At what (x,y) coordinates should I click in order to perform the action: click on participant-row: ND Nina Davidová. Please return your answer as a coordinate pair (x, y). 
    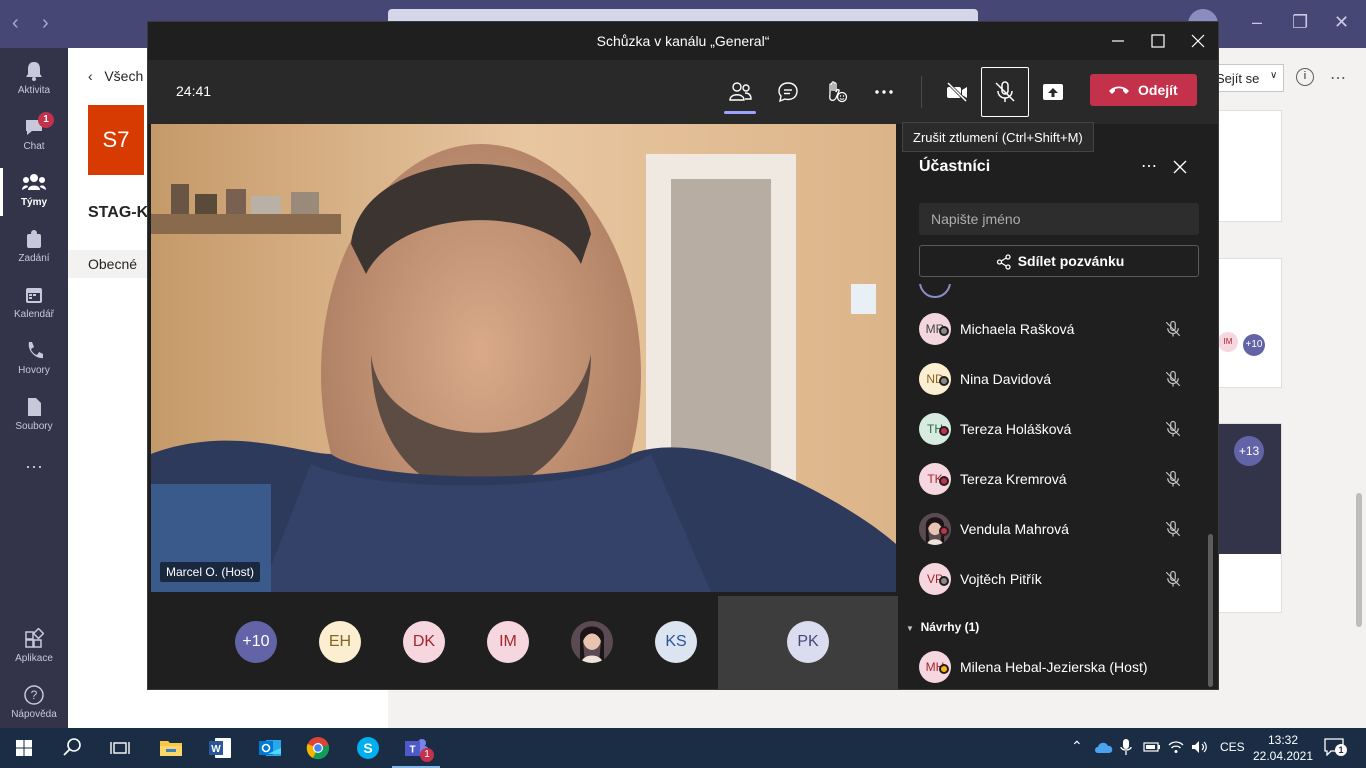
    Looking at the image, I should click on (1054, 379).